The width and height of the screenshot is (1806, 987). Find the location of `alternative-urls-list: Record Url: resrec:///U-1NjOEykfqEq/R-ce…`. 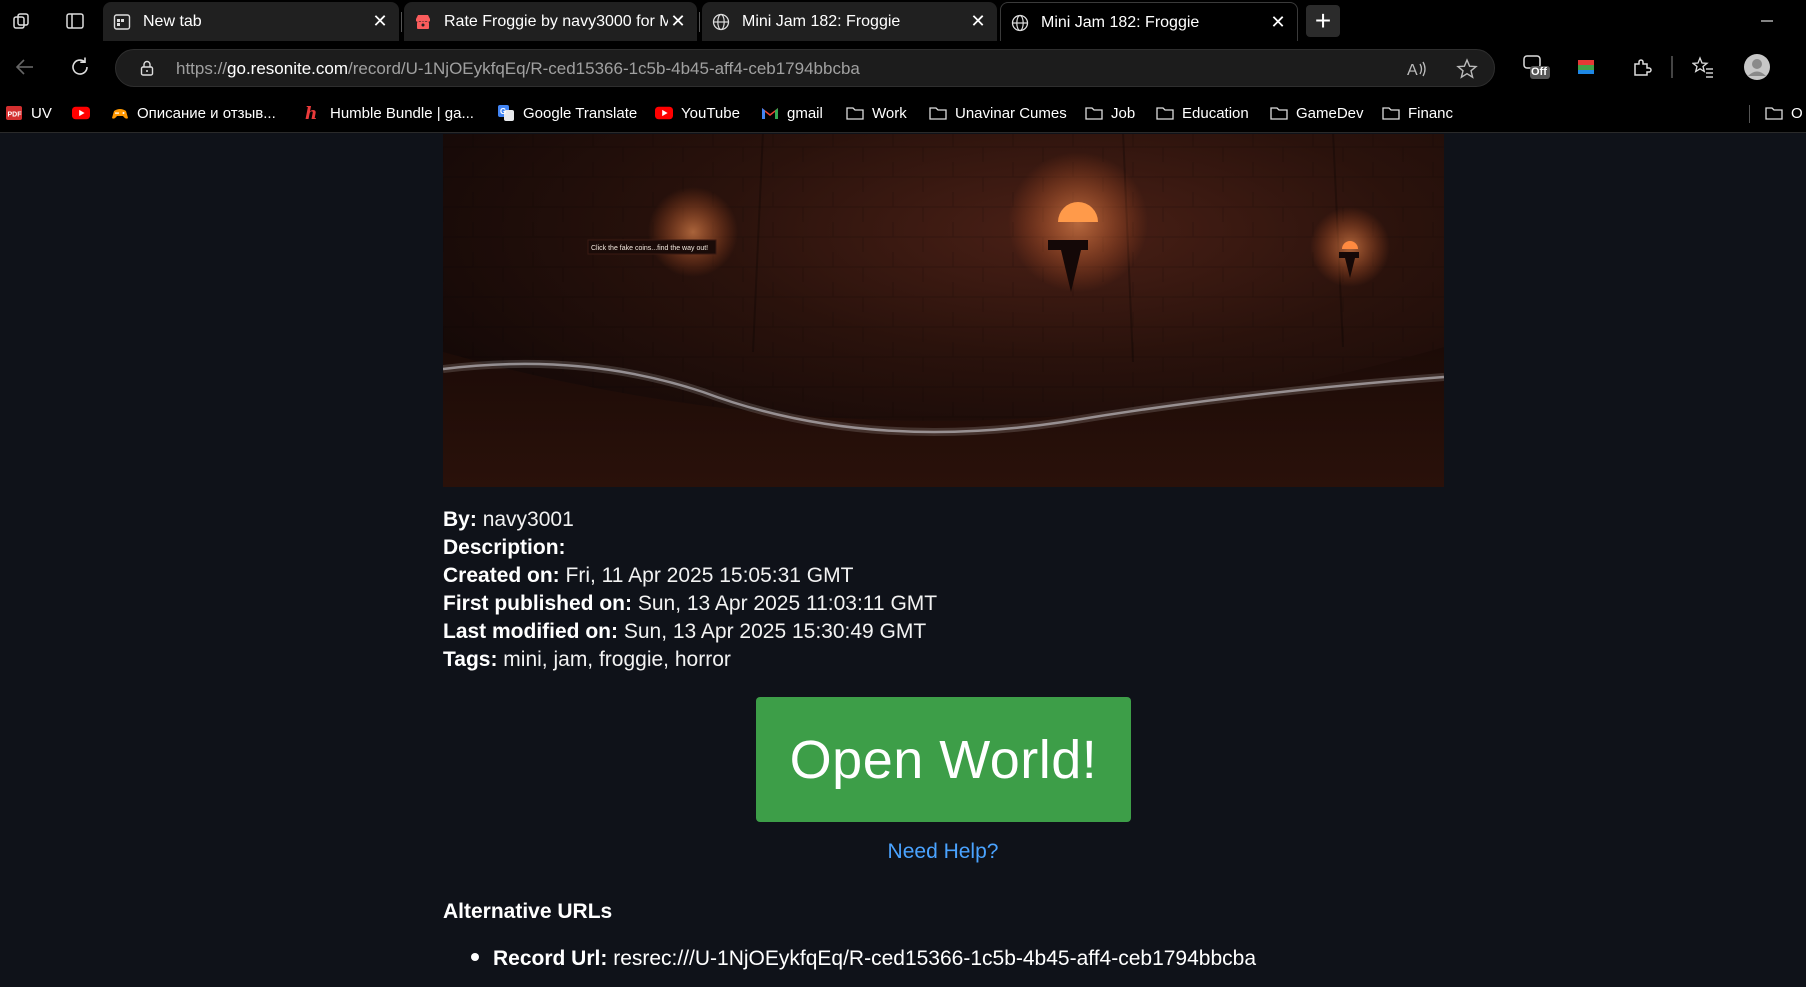

alternative-urls-list: Record Url: resrec:///U-1NjOEykfqEq/R-ce… is located at coordinates (863, 959).